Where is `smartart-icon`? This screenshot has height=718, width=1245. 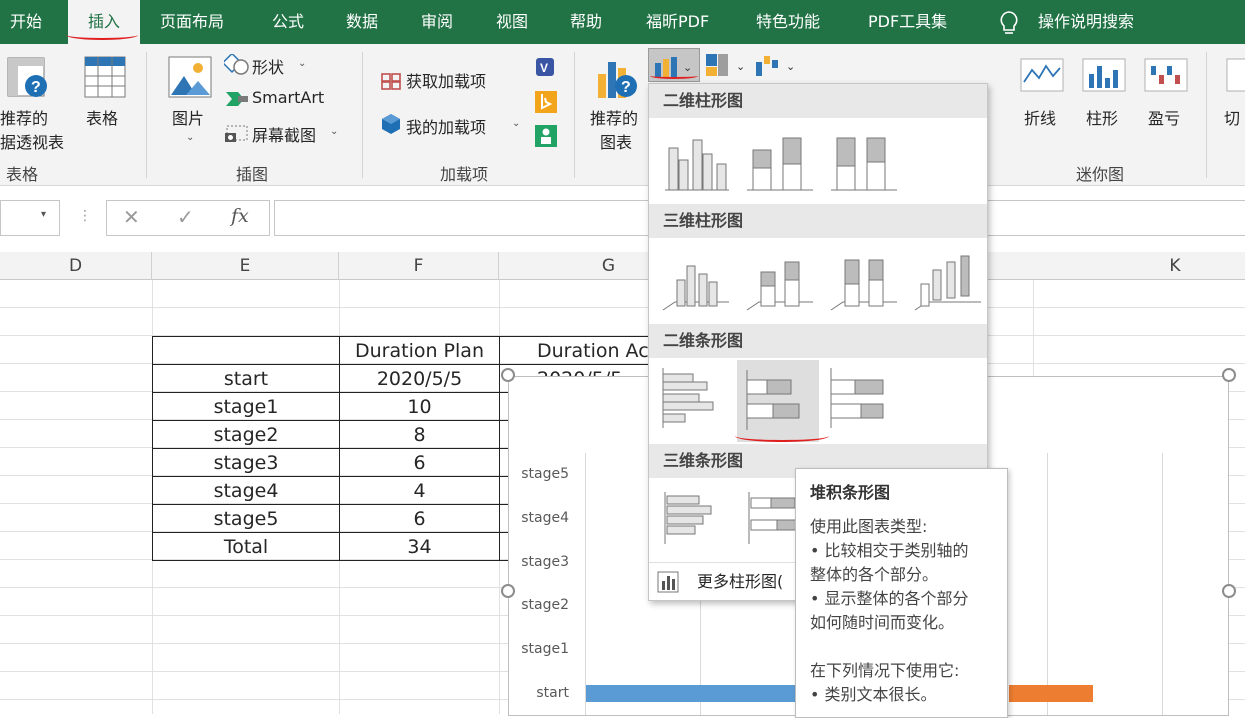 smartart-icon is located at coordinates (237, 99).